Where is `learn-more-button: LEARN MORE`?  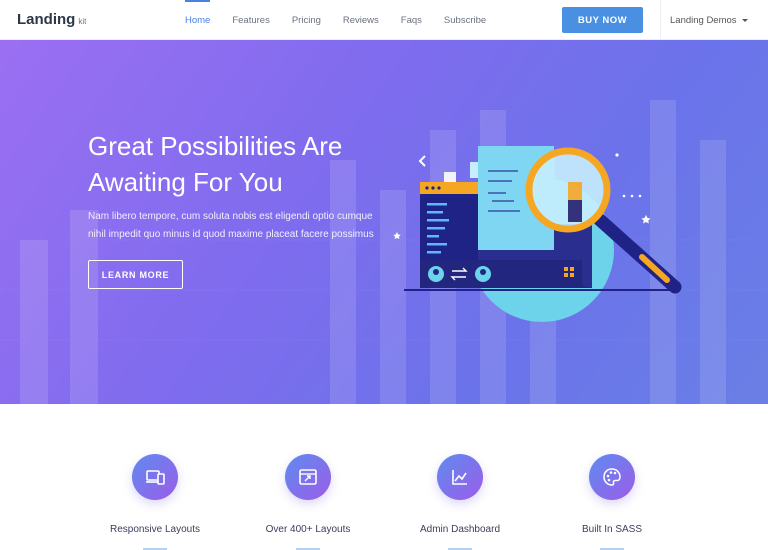 learn-more-button: LEARN MORE is located at coordinates (135, 274).